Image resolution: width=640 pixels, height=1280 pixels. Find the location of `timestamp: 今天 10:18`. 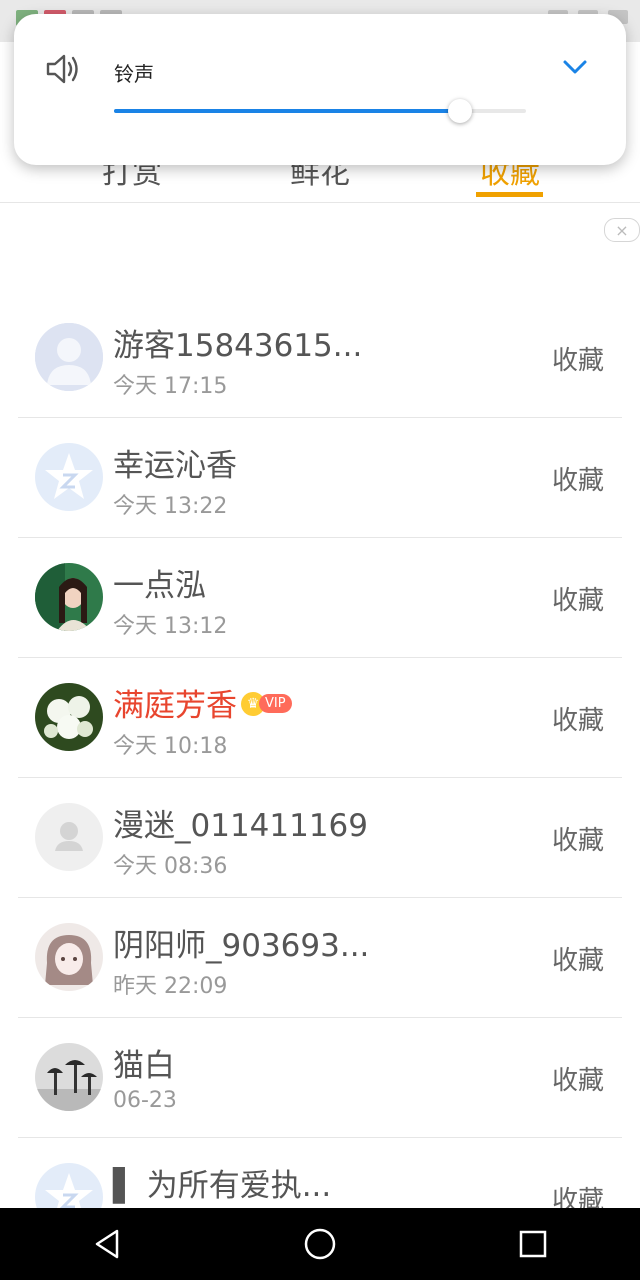

timestamp: 今天 10:18 is located at coordinates (170, 746).